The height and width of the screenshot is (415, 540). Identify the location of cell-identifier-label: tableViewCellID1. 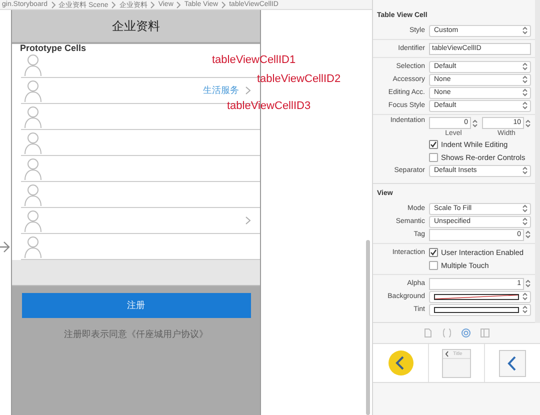
(254, 60).